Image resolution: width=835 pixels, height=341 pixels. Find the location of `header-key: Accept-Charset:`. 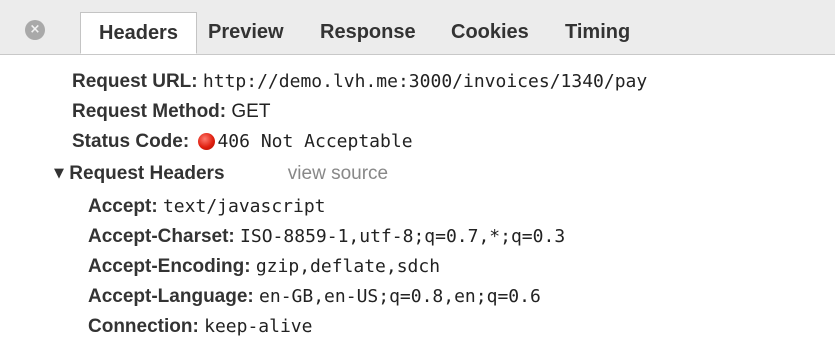

header-key: Accept-Charset: is located at coordinates (161, 236).